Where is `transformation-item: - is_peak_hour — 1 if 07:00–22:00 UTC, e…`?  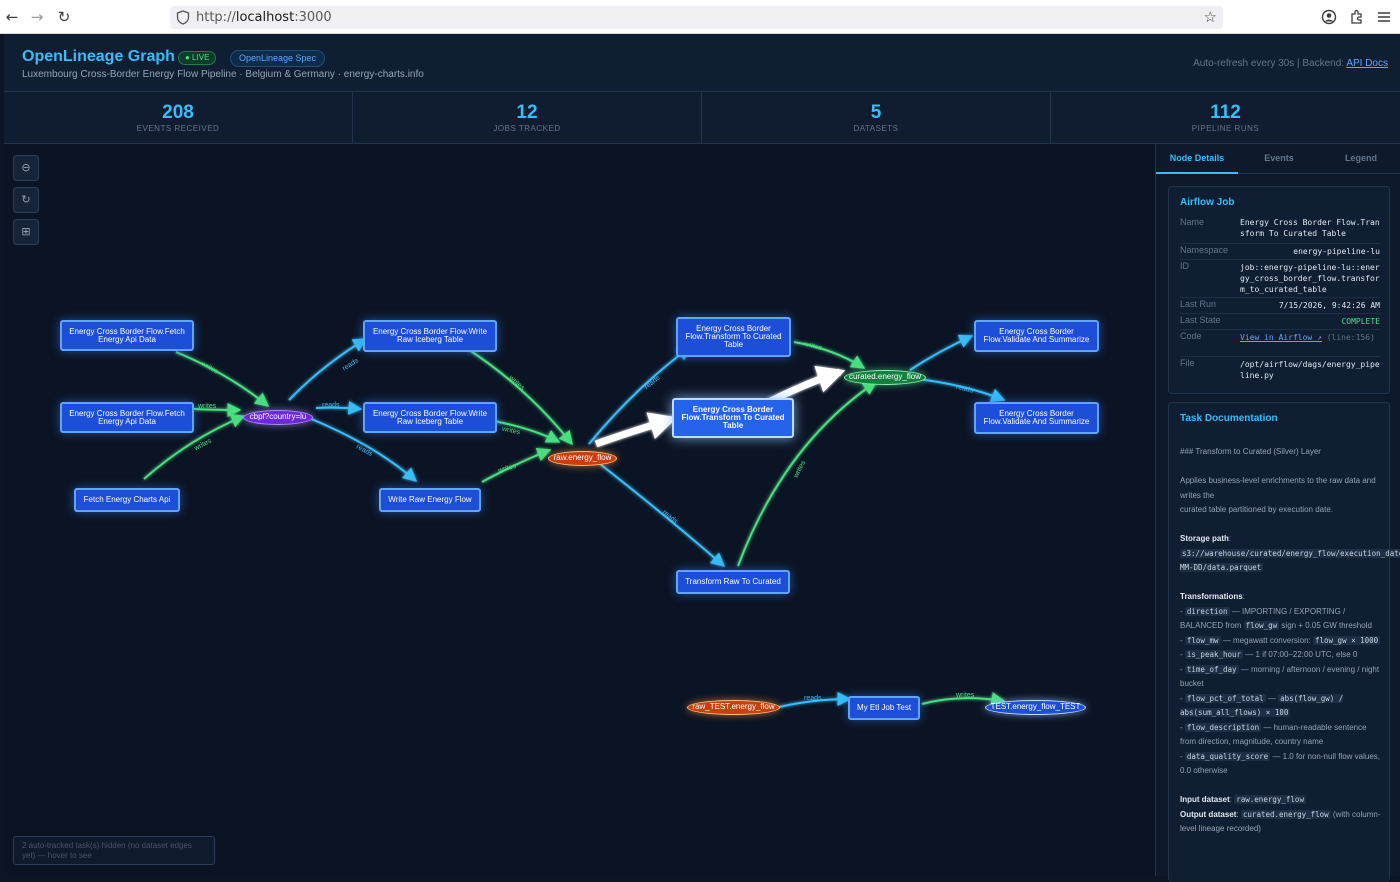 transformation-item: - is_peak_hour — 1 if 07:00–22:00 UTC, e… is located at coordinates (1269, 654).